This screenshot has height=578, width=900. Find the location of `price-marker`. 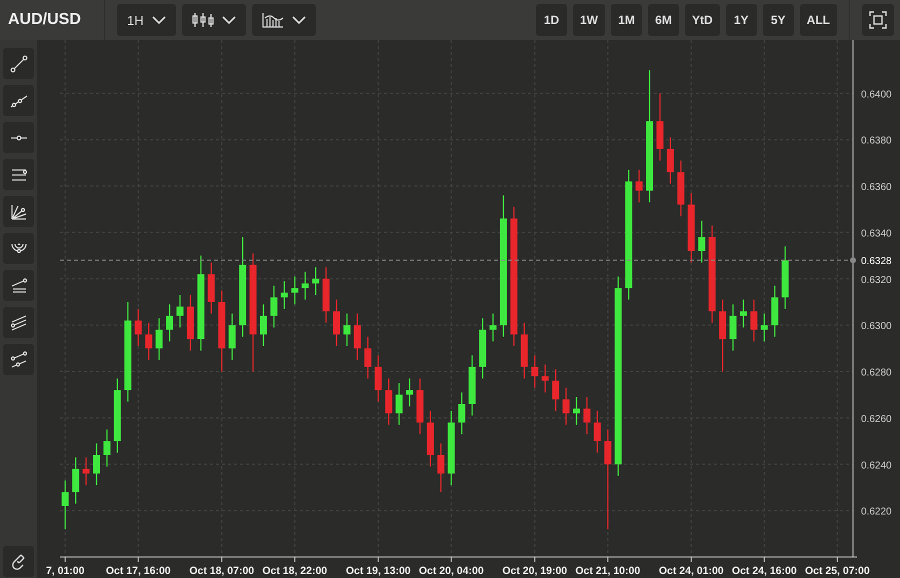

price-marker is located at coordinates (853, 260).